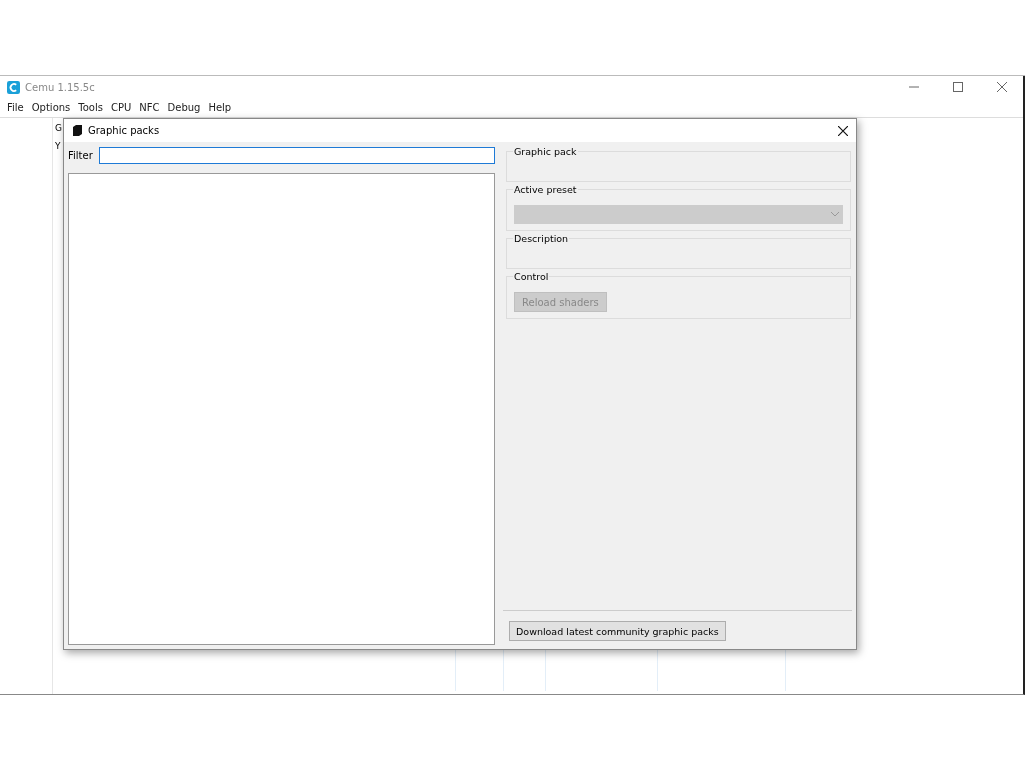  What do you see at coordinates (121, 107) in the screenshot?
I see `menu-item: CPU` at bounding box center [121, 107].